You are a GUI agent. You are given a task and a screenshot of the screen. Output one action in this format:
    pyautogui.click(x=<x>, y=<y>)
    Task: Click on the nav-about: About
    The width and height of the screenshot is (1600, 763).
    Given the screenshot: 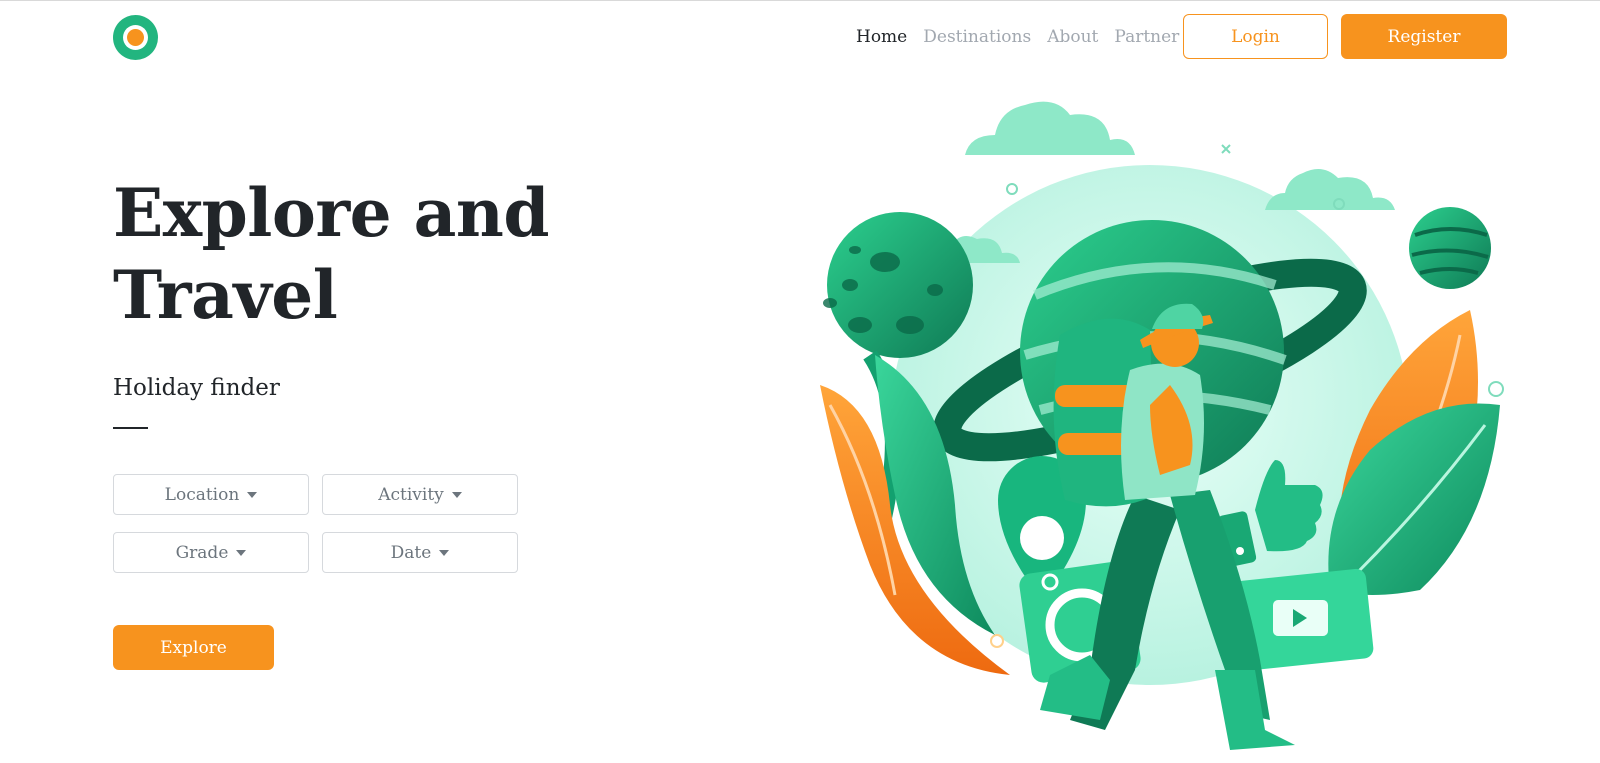 What is the action you would take?
    pyautogui.click(x=1072, y=37)
    